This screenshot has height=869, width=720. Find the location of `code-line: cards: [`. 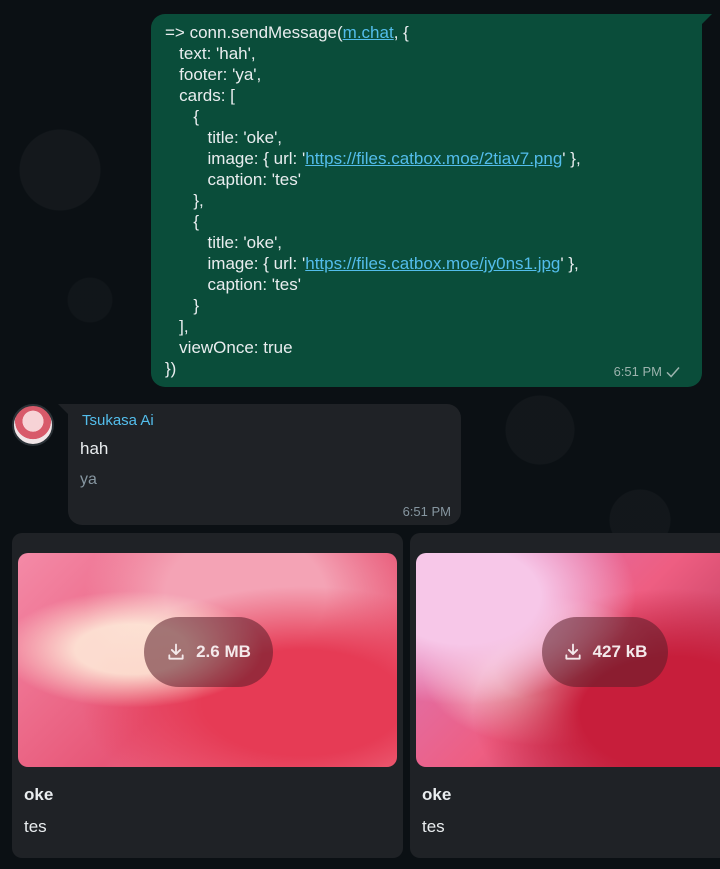

code-line: cards: [ is located at coordinates (200, 95).